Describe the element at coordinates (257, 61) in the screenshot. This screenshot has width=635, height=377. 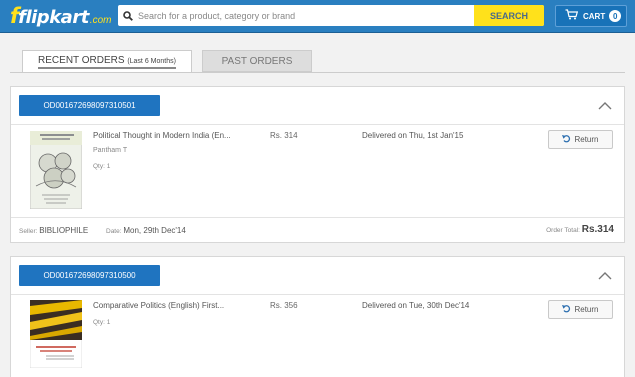
I see `tab-past-orders: PAST ORDERS` at that location.